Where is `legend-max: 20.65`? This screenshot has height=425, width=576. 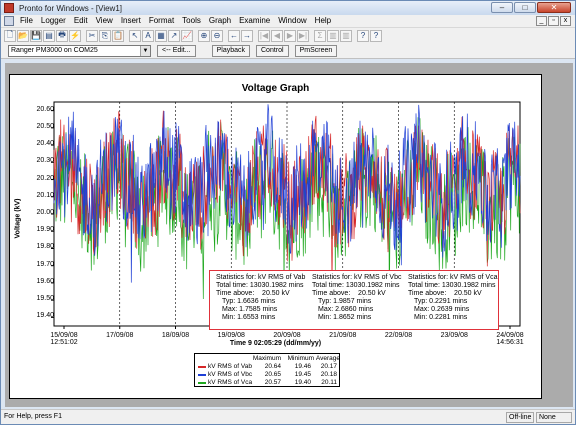 legend-max: 20.65 is located at coordinates (272, 374).